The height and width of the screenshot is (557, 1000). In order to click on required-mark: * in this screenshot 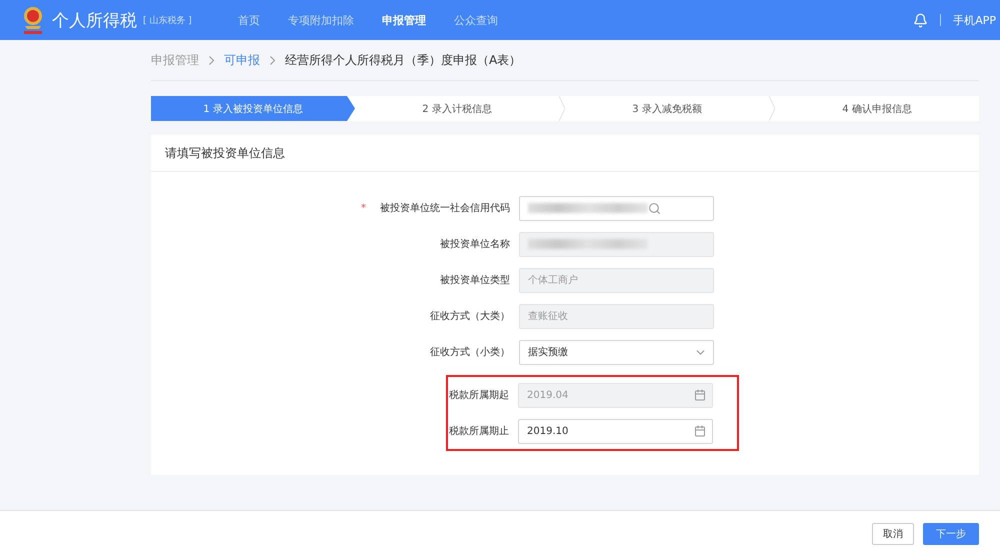, I will do `click(363, 208)`.